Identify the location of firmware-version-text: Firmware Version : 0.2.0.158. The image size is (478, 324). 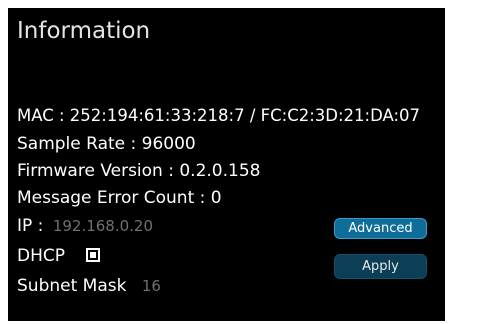
(139, 171).